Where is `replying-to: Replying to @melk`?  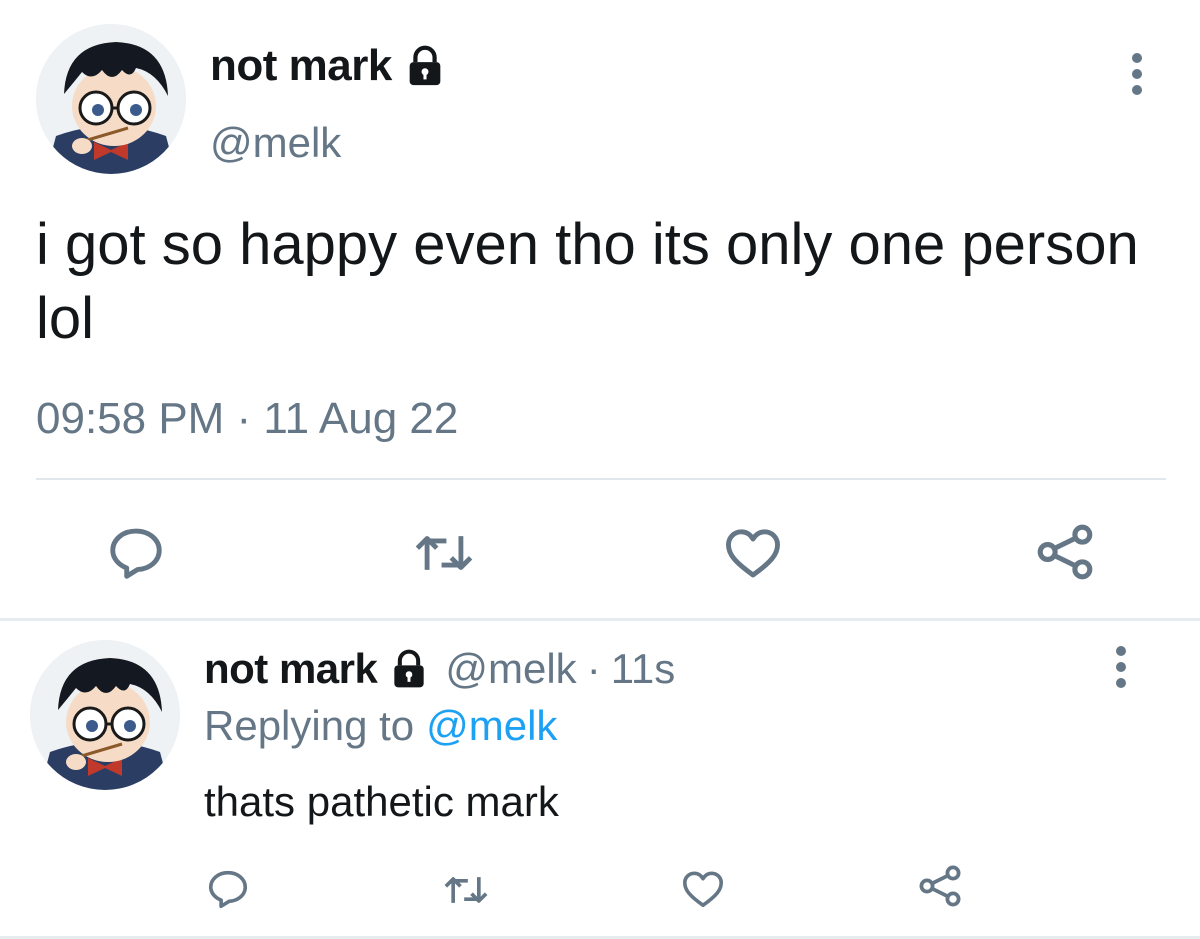 replying-to: Replying to @melk is located at coordinates (380, 726).